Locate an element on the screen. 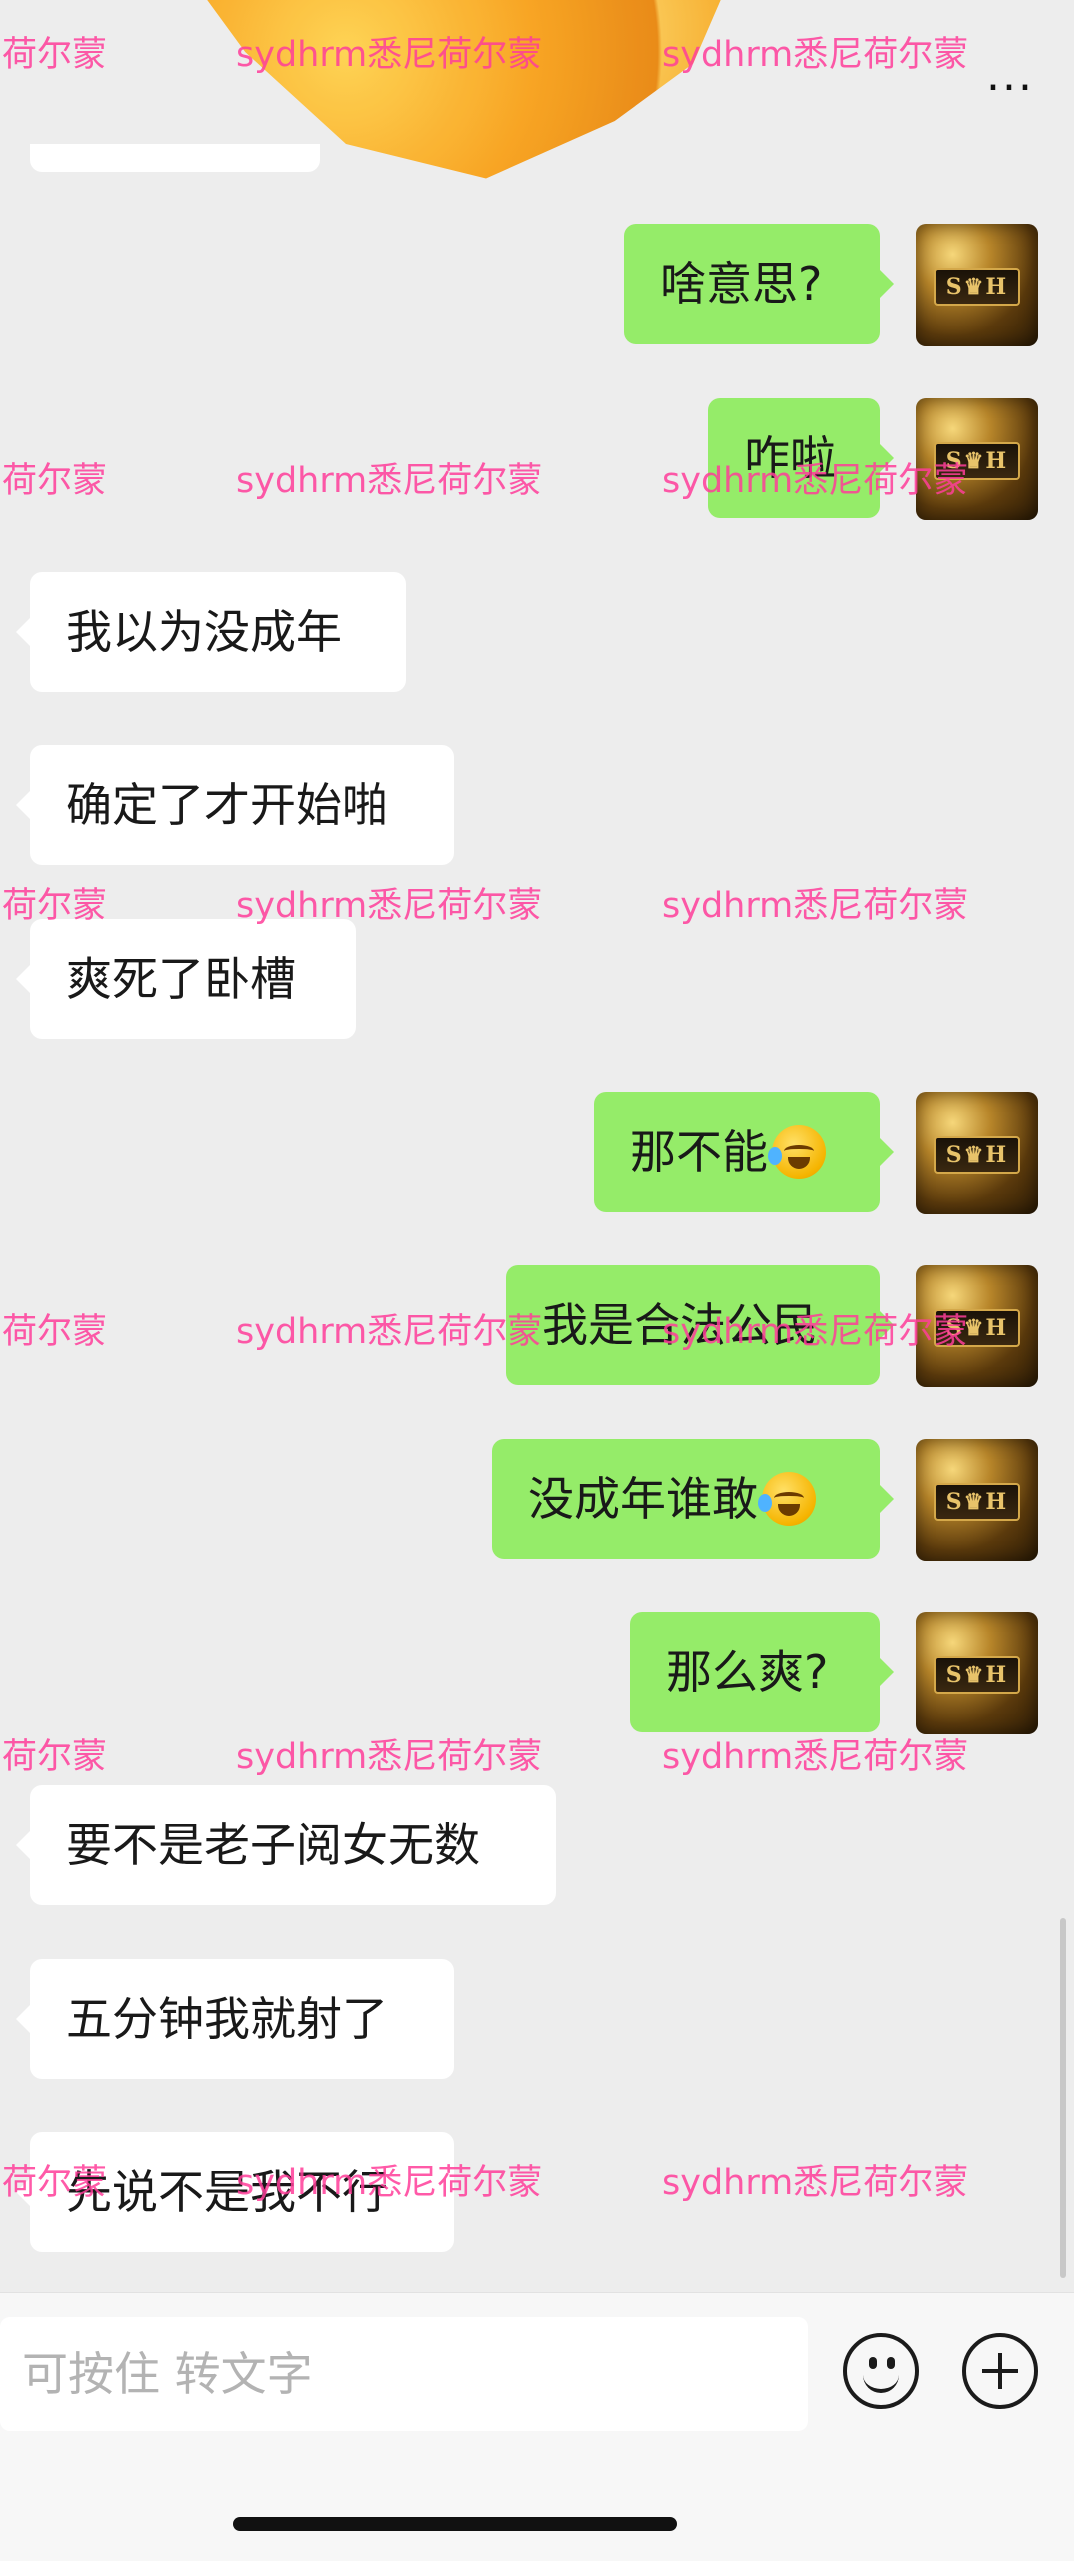 The width and height of the screenshot is (1074, 2561). message-row: 要不是老子阅女无数 is located at coordinates (537, 1845).